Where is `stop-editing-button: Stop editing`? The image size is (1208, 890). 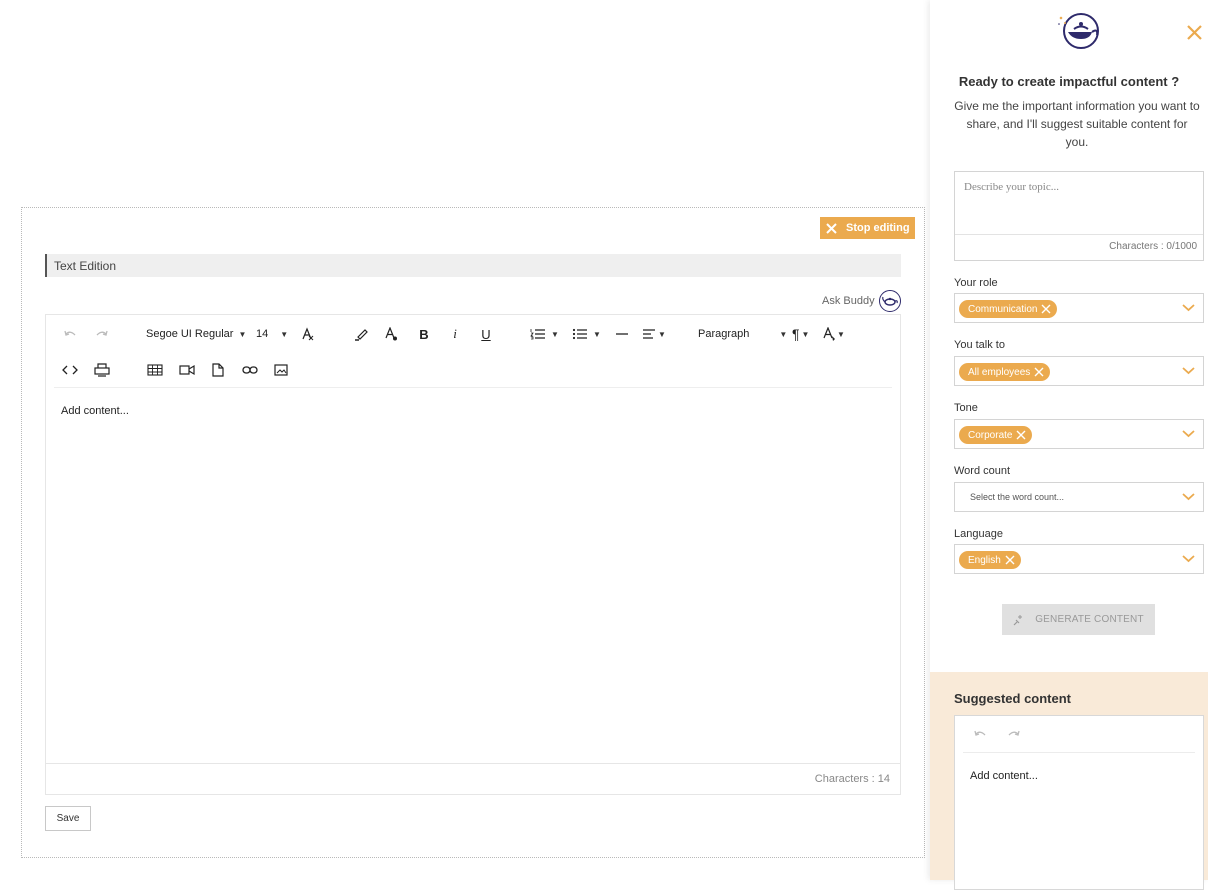
stop-editing-button: Stop editing is located at coordinates (867, 228).